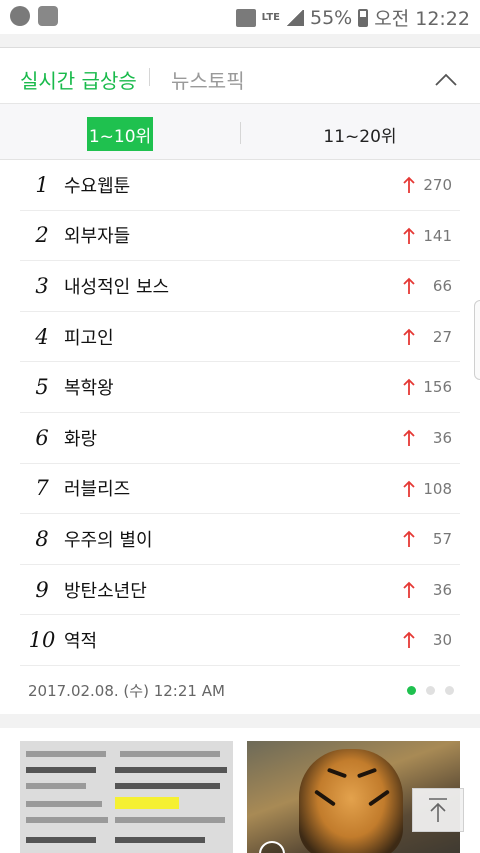 The width and height of the screenshot is (480, 853). What do you see at coordinates (270, 17) in the screenshot?
I see `network-type: LTE` at bounding box center [270, 17].